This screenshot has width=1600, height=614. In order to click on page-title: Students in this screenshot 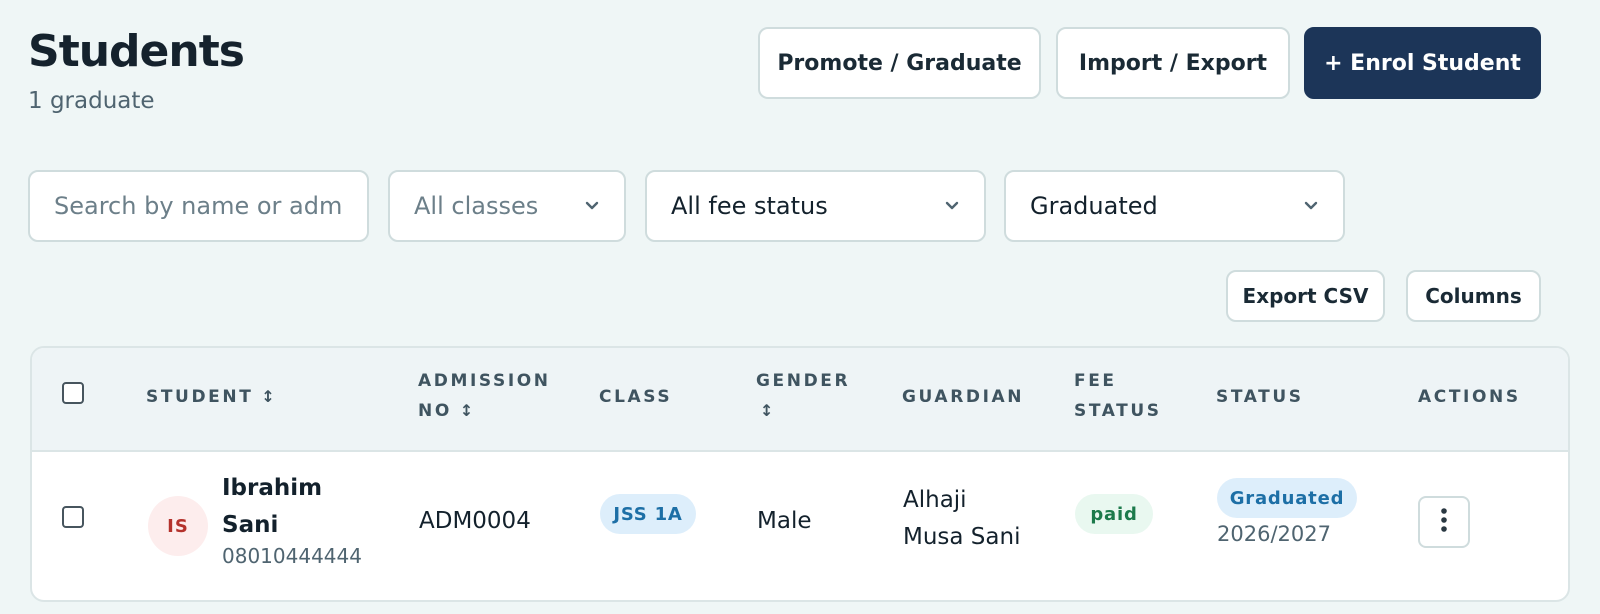, I will do `click(136, 51)`.